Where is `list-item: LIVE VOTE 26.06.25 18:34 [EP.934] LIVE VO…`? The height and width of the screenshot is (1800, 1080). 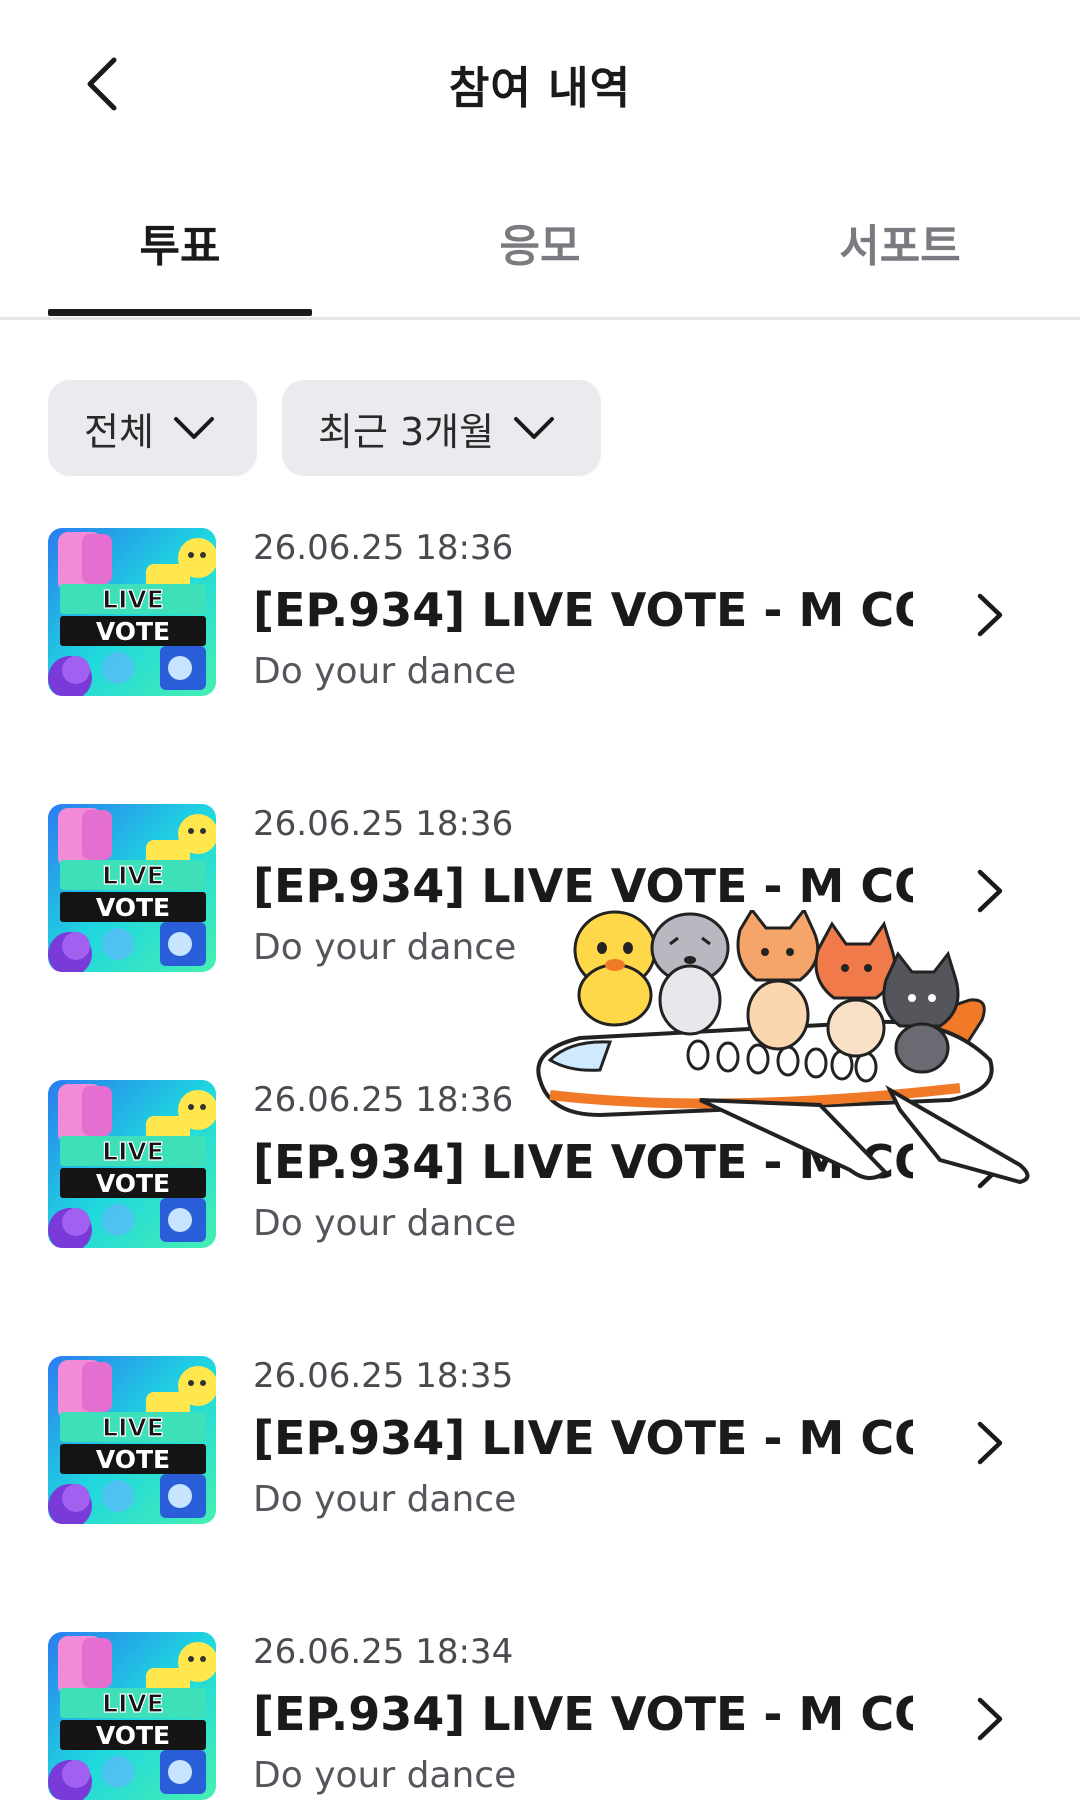 list-item: LIVE VOTE 26.06.25 18:34 [EP.934] LIVE VO… is located at coordinates (540, 1716).